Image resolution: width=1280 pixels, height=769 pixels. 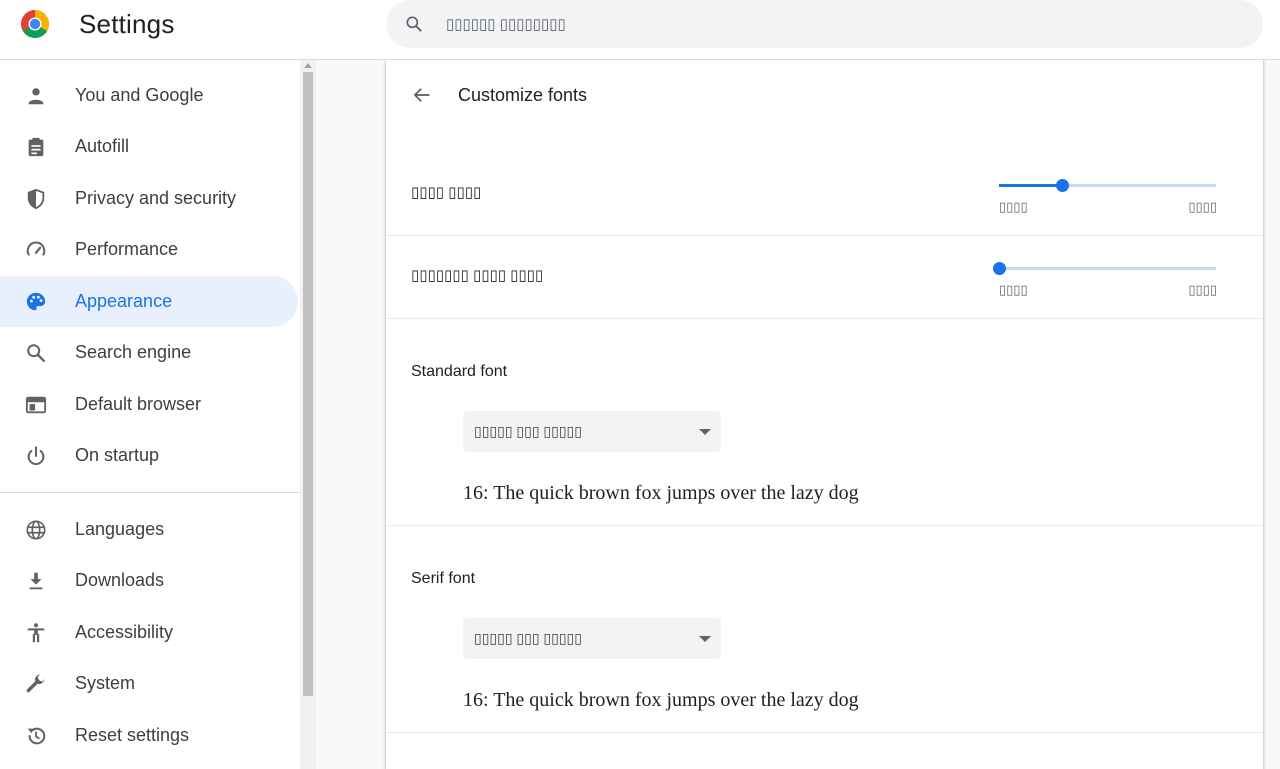 What do you see at coordinates (834, 24) in the screenshot?
I see `search-input` at bounding box center [834, 24].